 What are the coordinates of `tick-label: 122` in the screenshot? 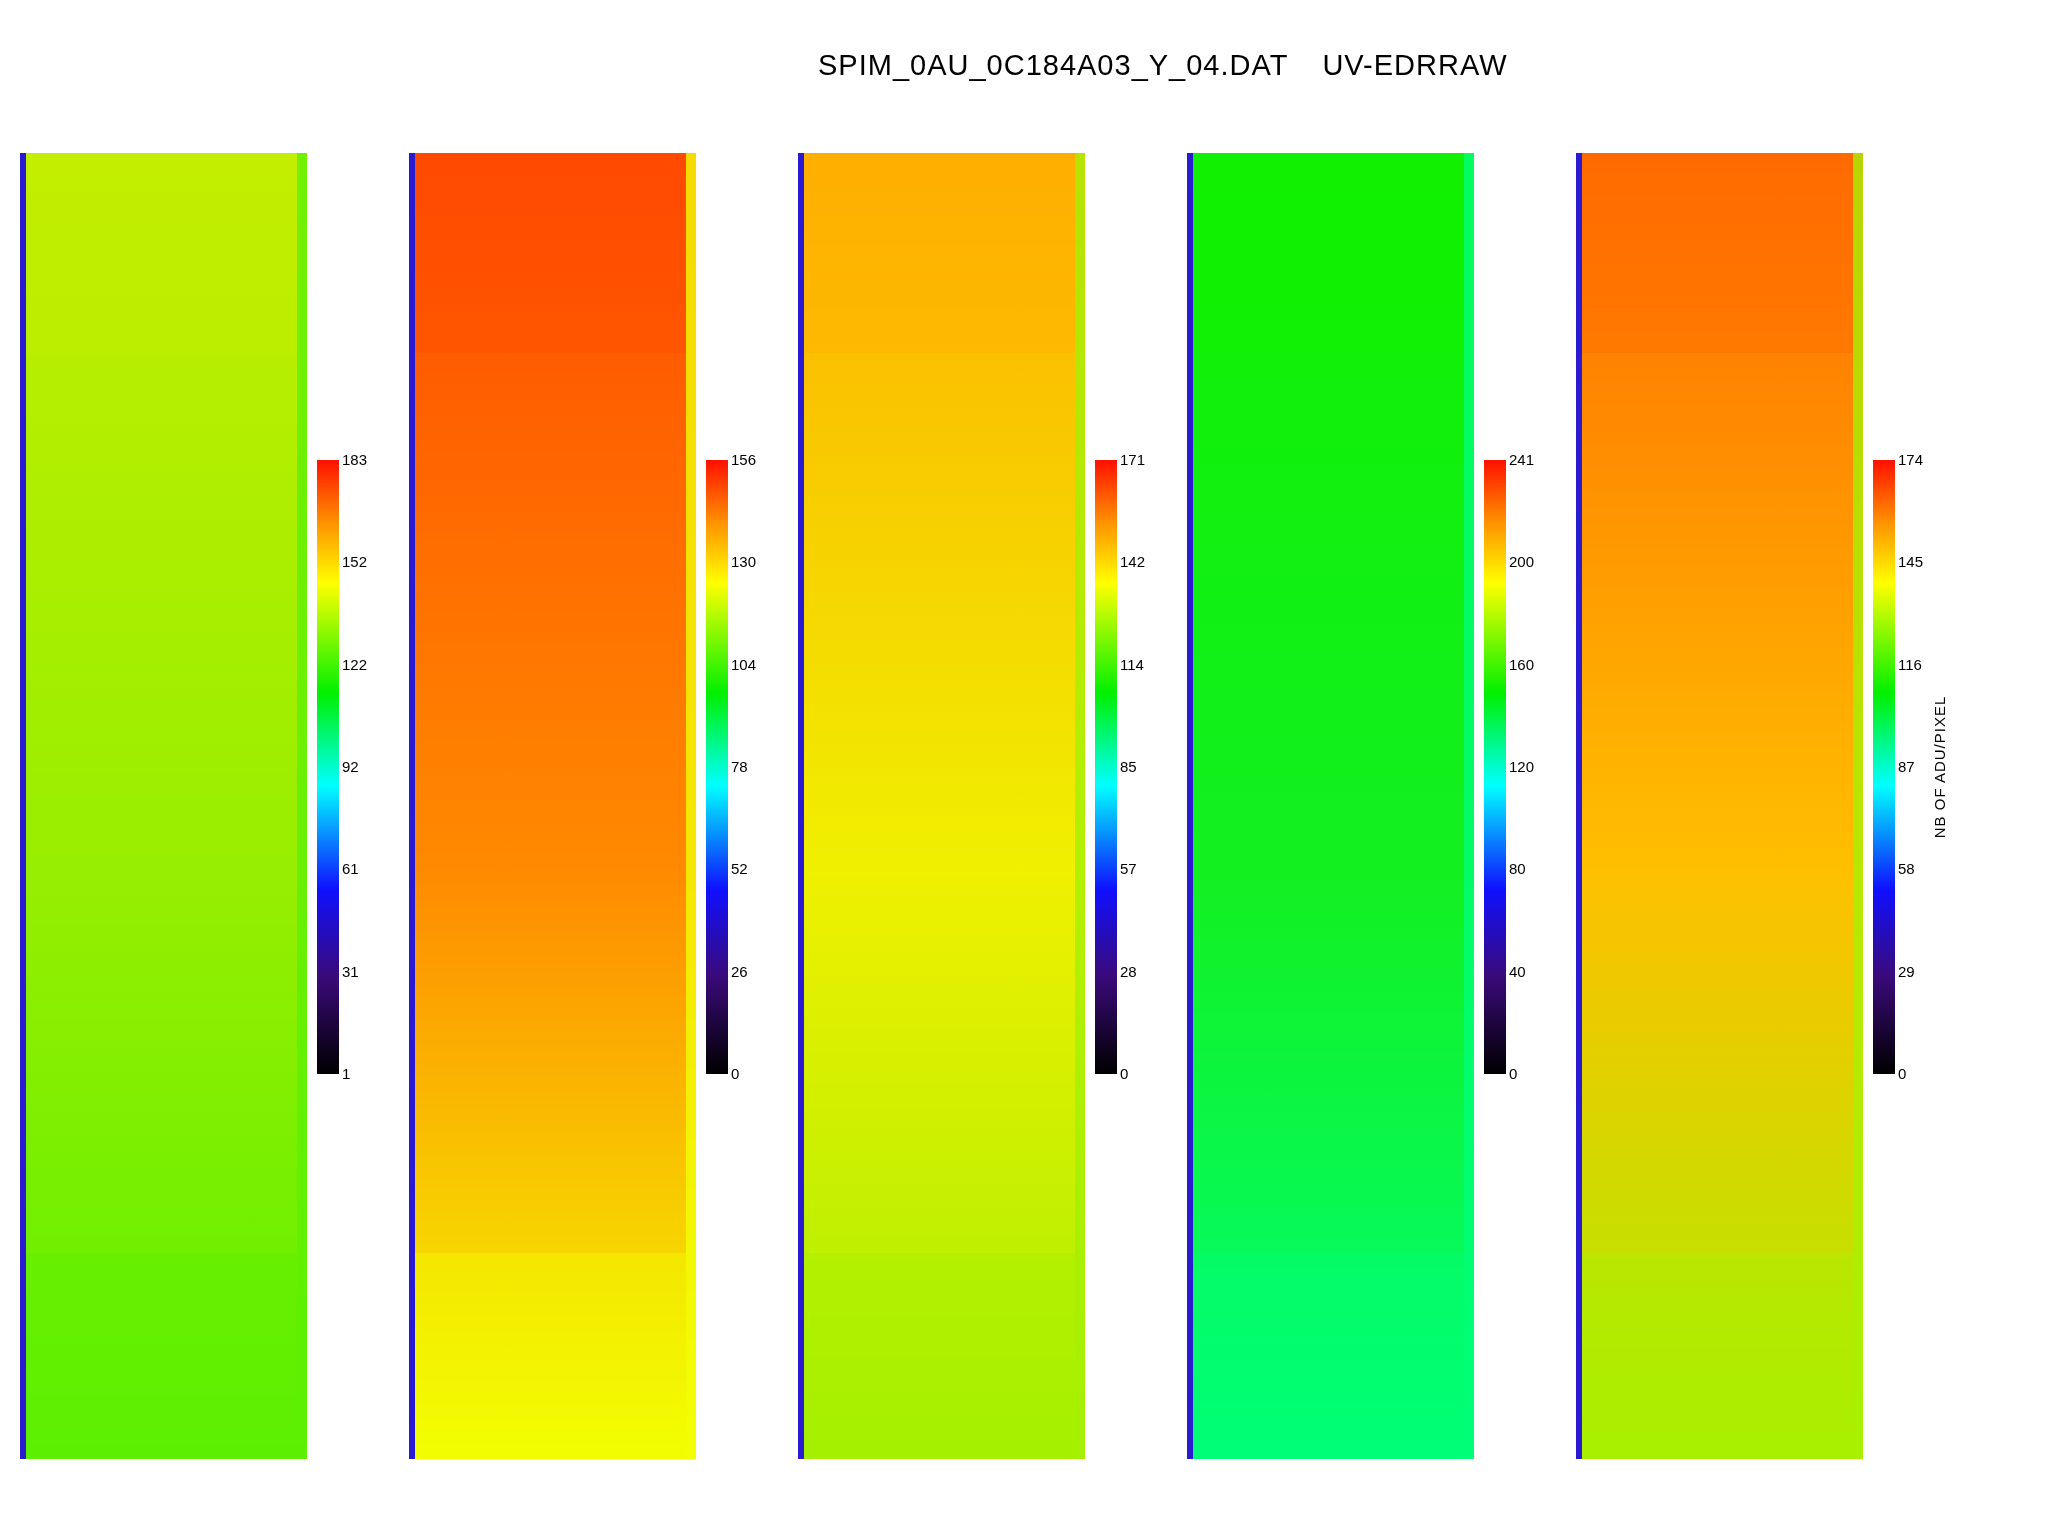 It's located at (355, 664).